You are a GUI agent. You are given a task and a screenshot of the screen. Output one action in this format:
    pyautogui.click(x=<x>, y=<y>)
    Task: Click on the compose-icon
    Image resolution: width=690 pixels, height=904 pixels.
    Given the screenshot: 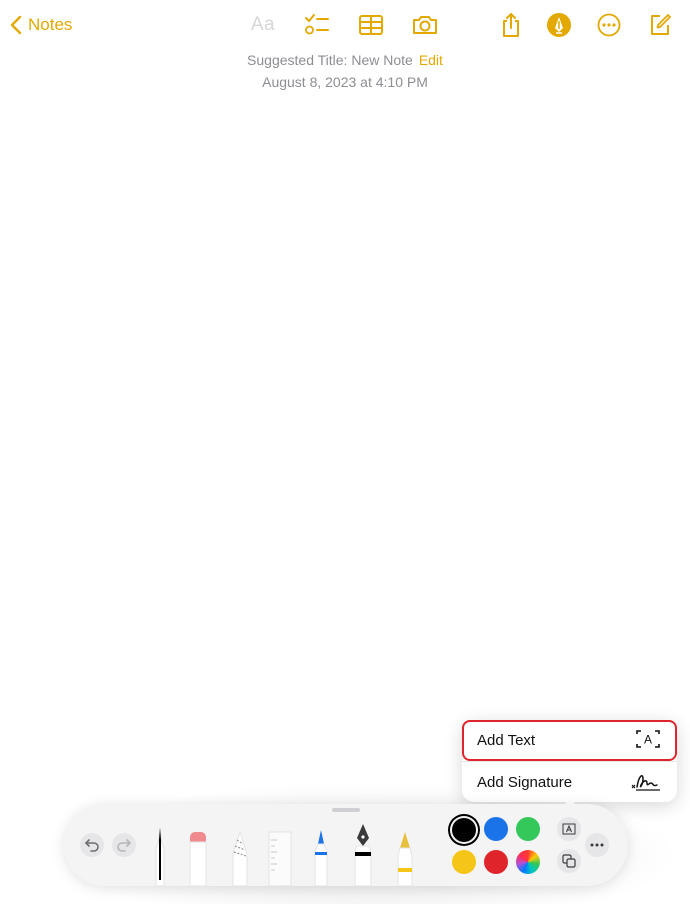 What is the action you would take?
    pyautogui.click(x=661, y=24)
    